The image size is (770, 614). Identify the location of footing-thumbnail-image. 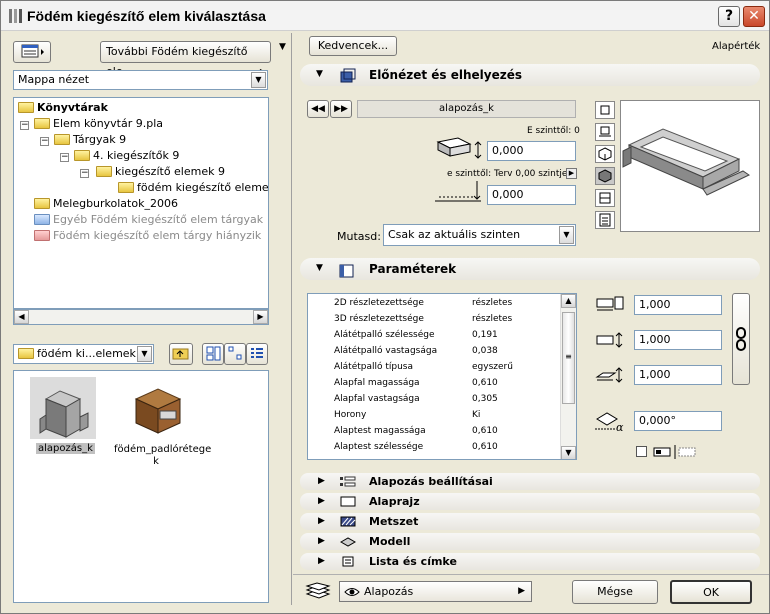
(64, 410).